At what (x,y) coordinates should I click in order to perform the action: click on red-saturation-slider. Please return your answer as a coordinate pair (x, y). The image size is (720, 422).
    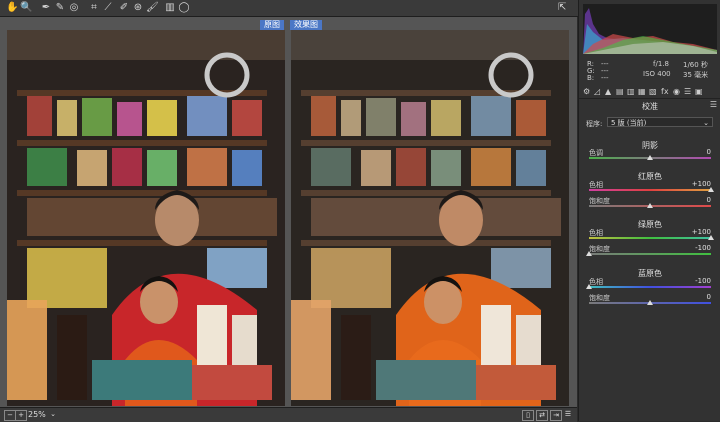
    Looking at the image, I should click on (650, 205).